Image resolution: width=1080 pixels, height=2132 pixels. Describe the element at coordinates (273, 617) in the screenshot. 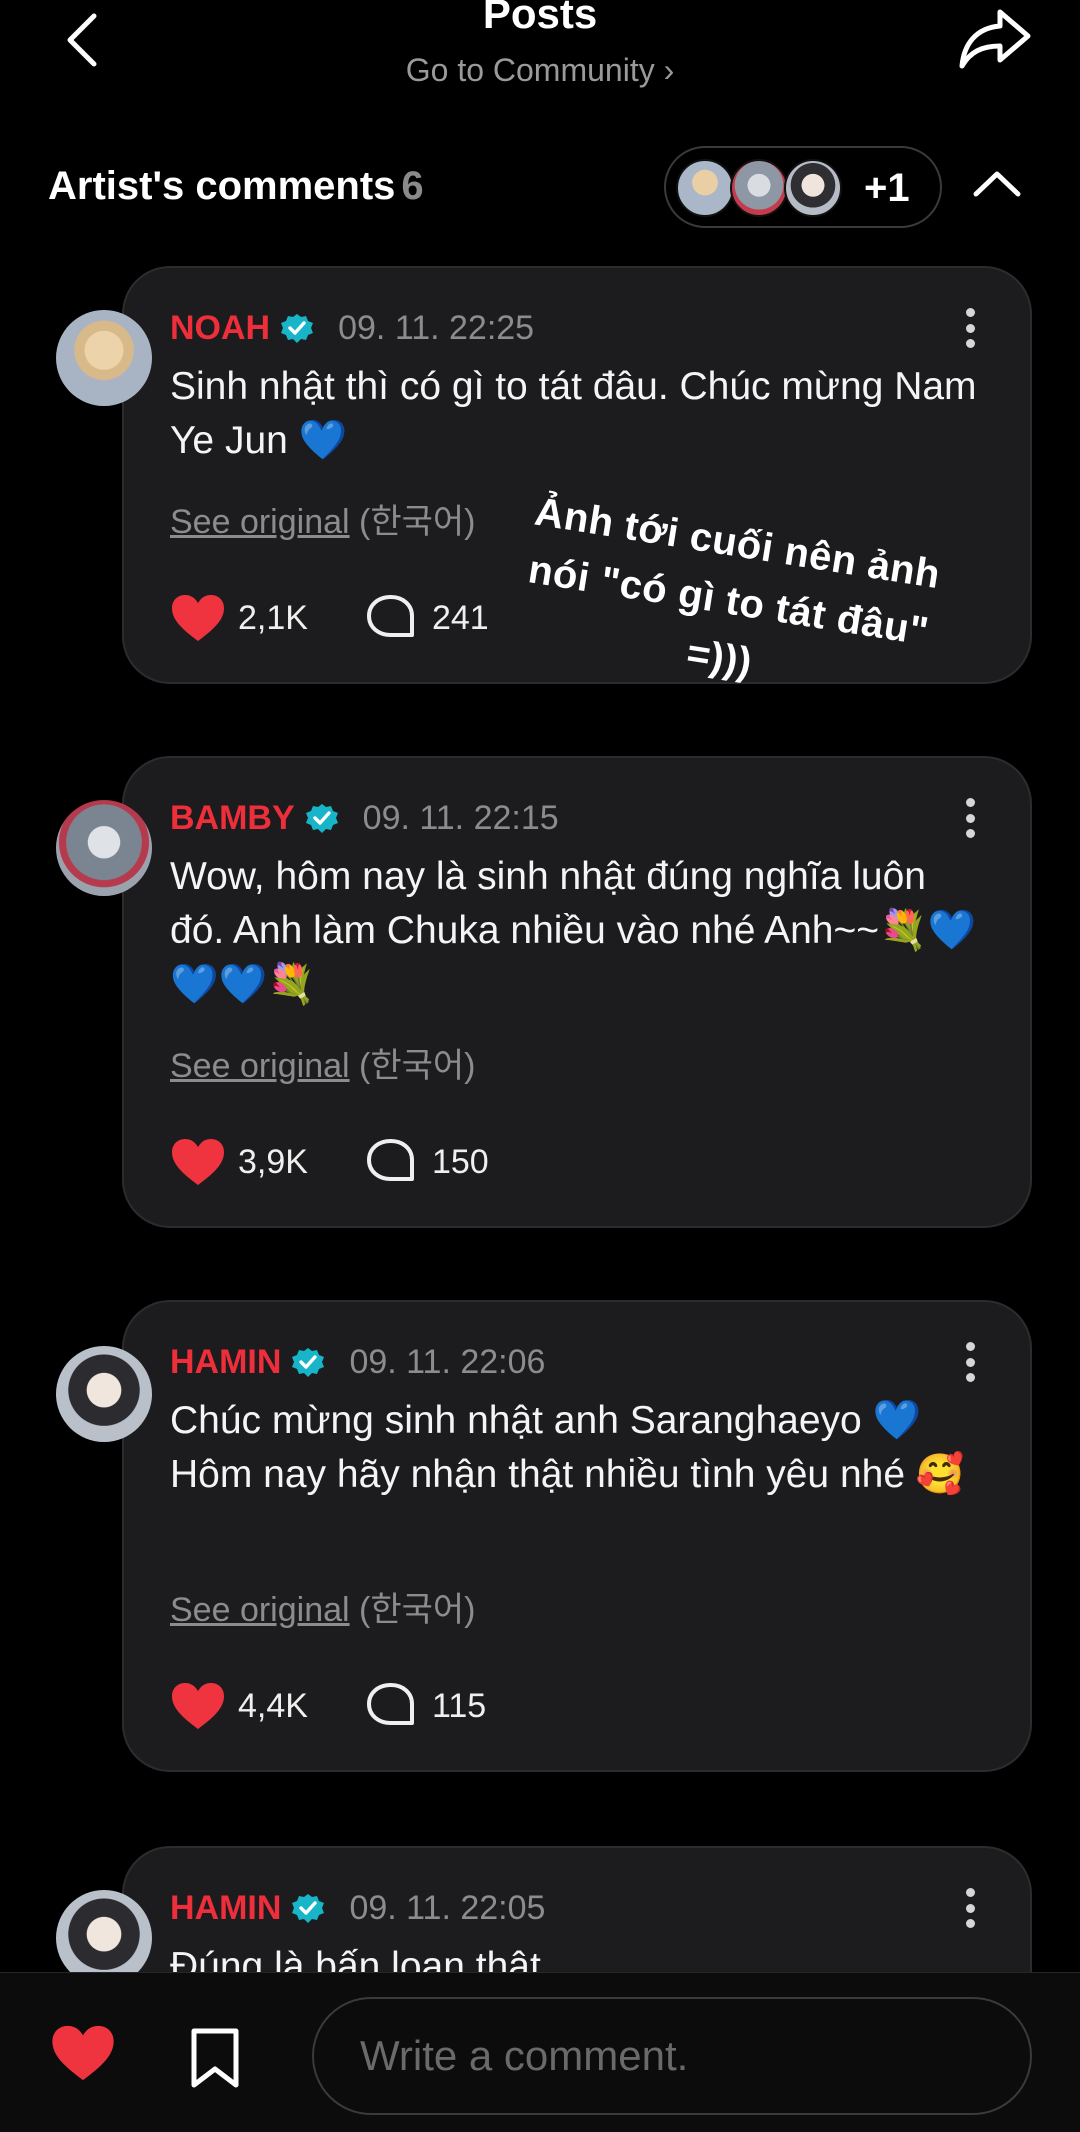

I see `like-count: 2,1K` at that location.